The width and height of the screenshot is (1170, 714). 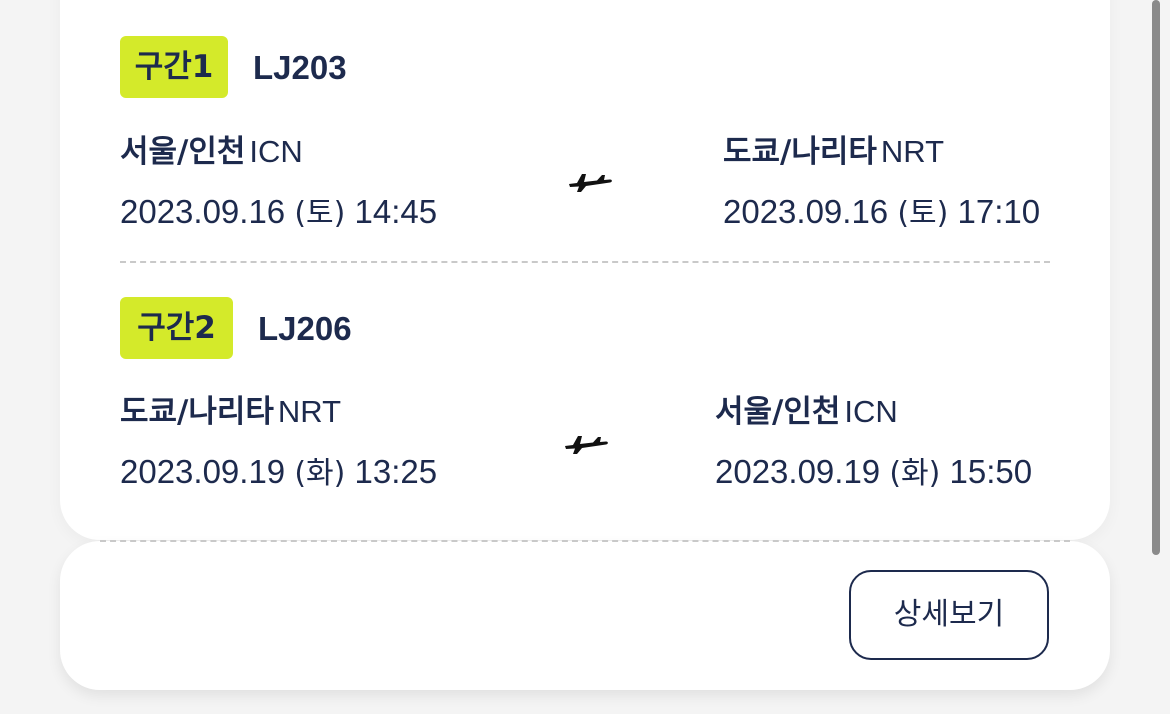 I want to click on departure-airport: 도쿄/나리타 NRT, so click(x=230, y=412).